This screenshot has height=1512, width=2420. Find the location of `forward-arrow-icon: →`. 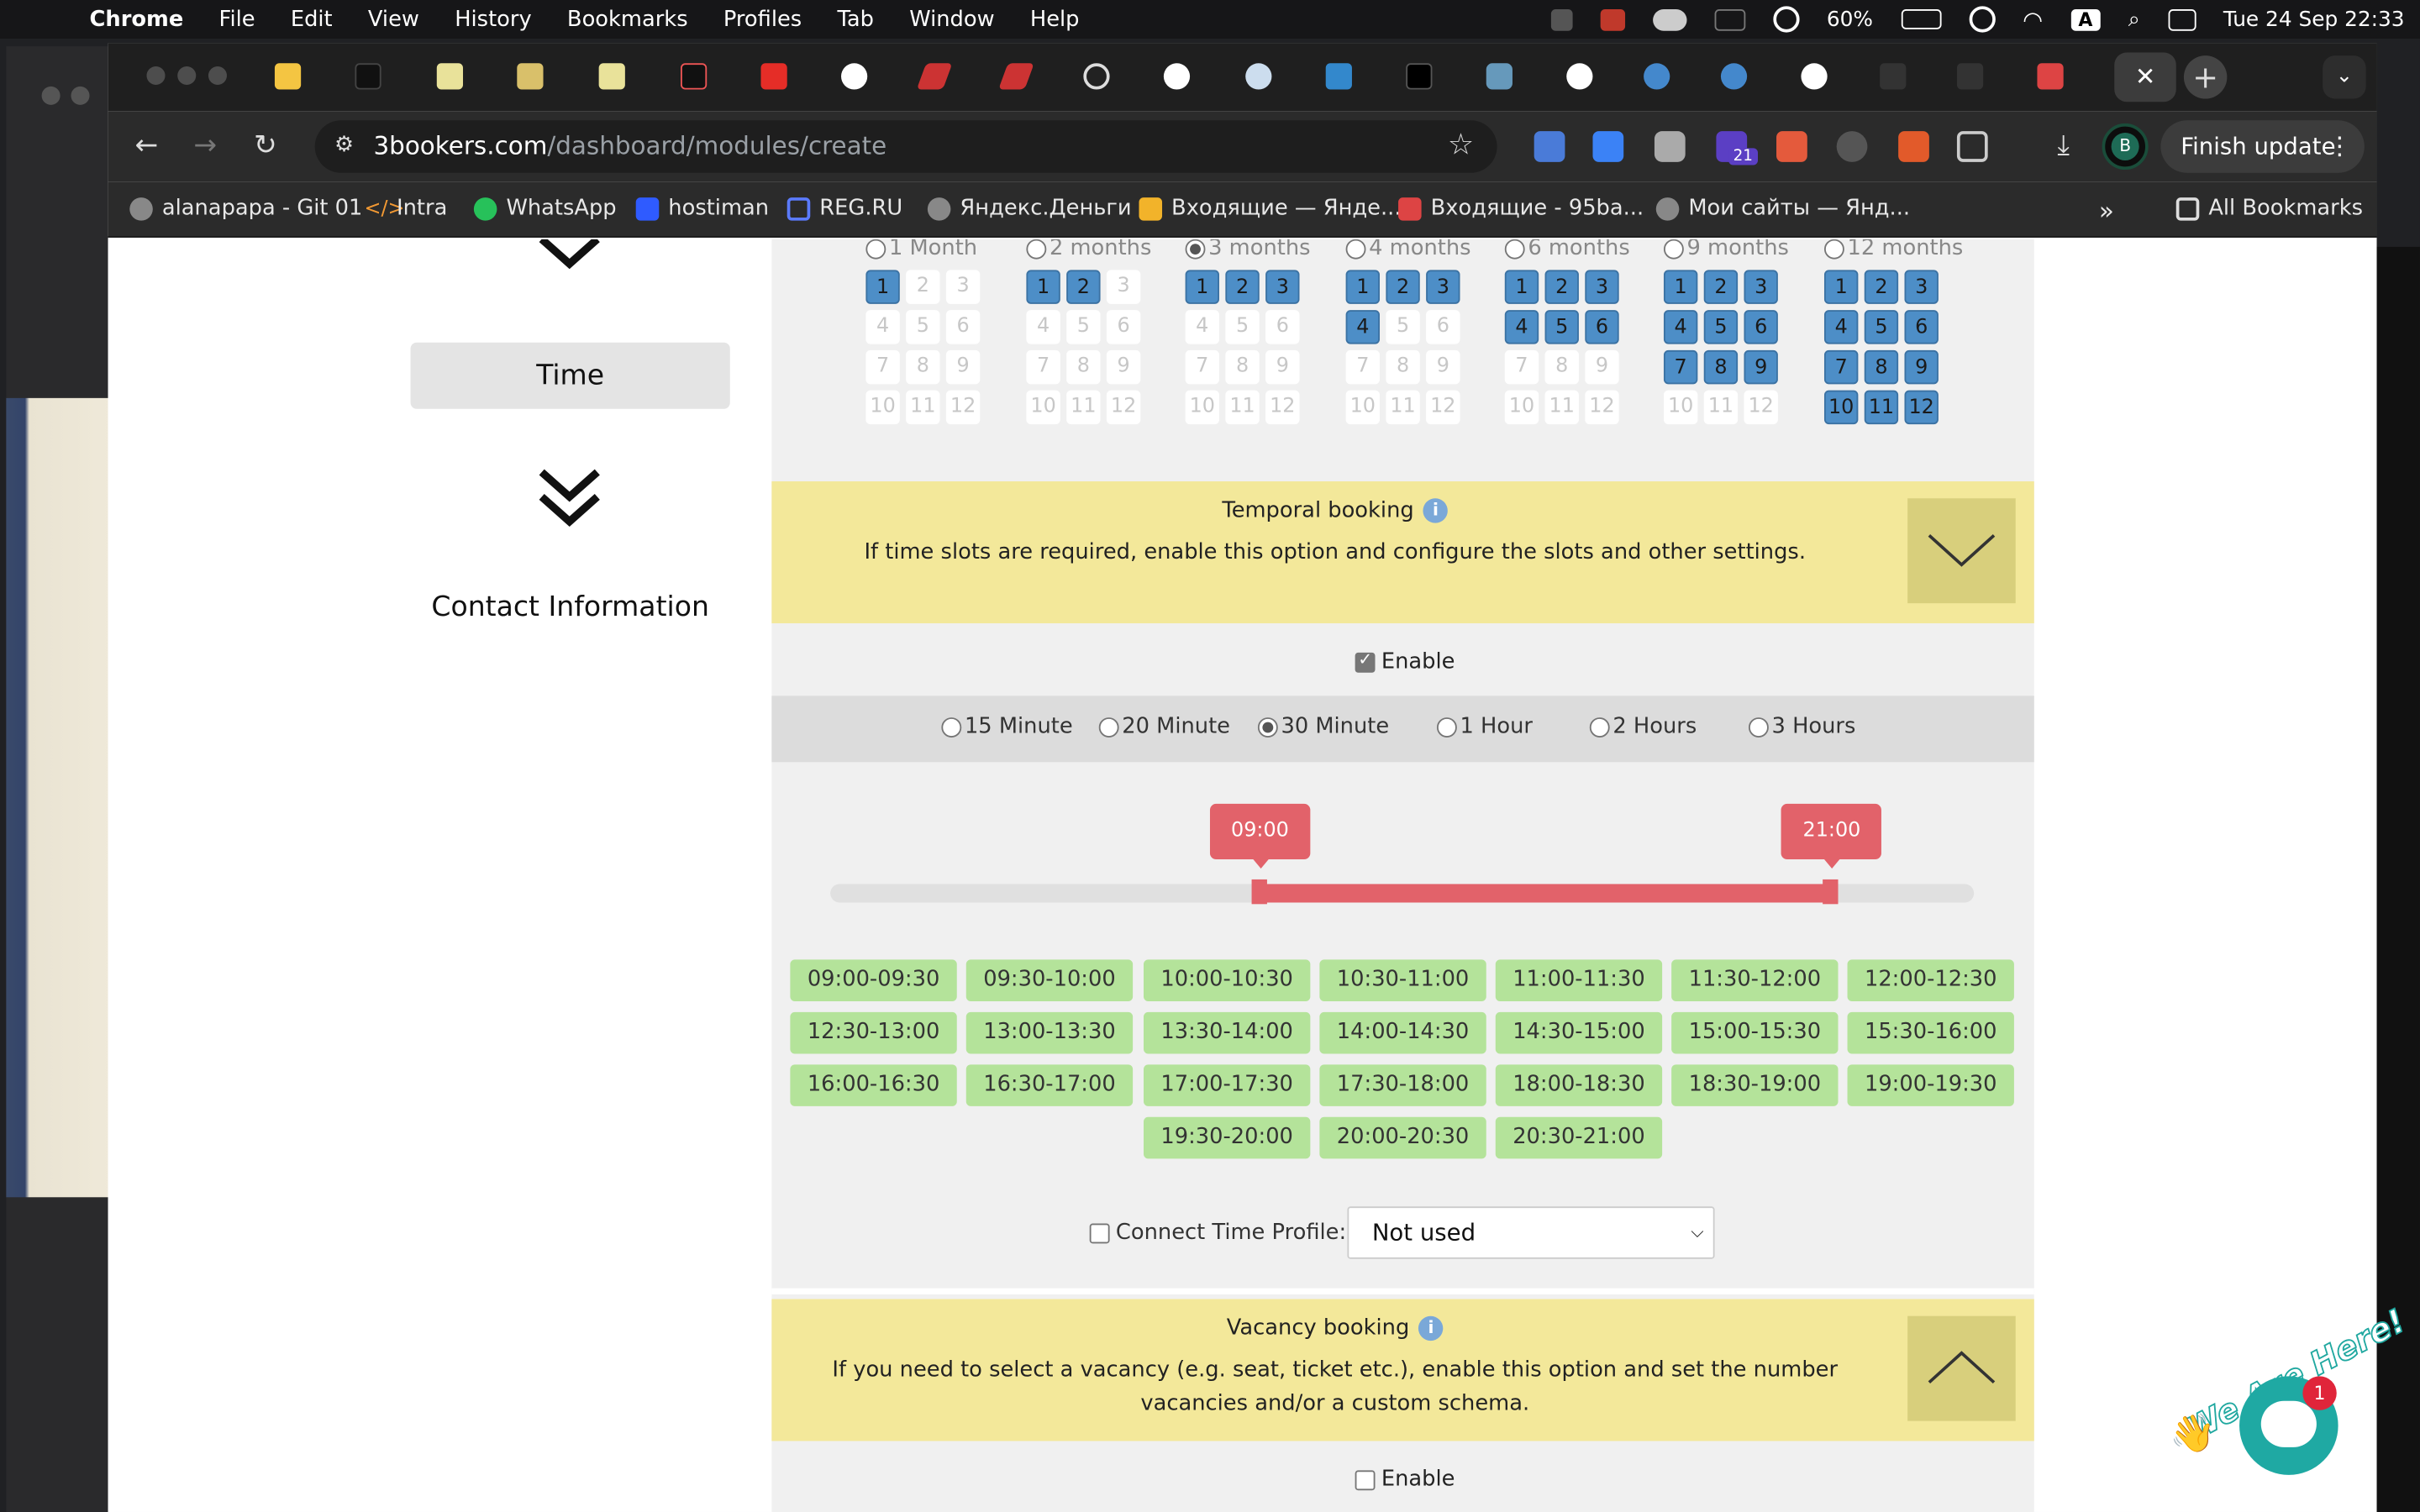

forward-arrow-icon: → is located at coordinates (206, 145).